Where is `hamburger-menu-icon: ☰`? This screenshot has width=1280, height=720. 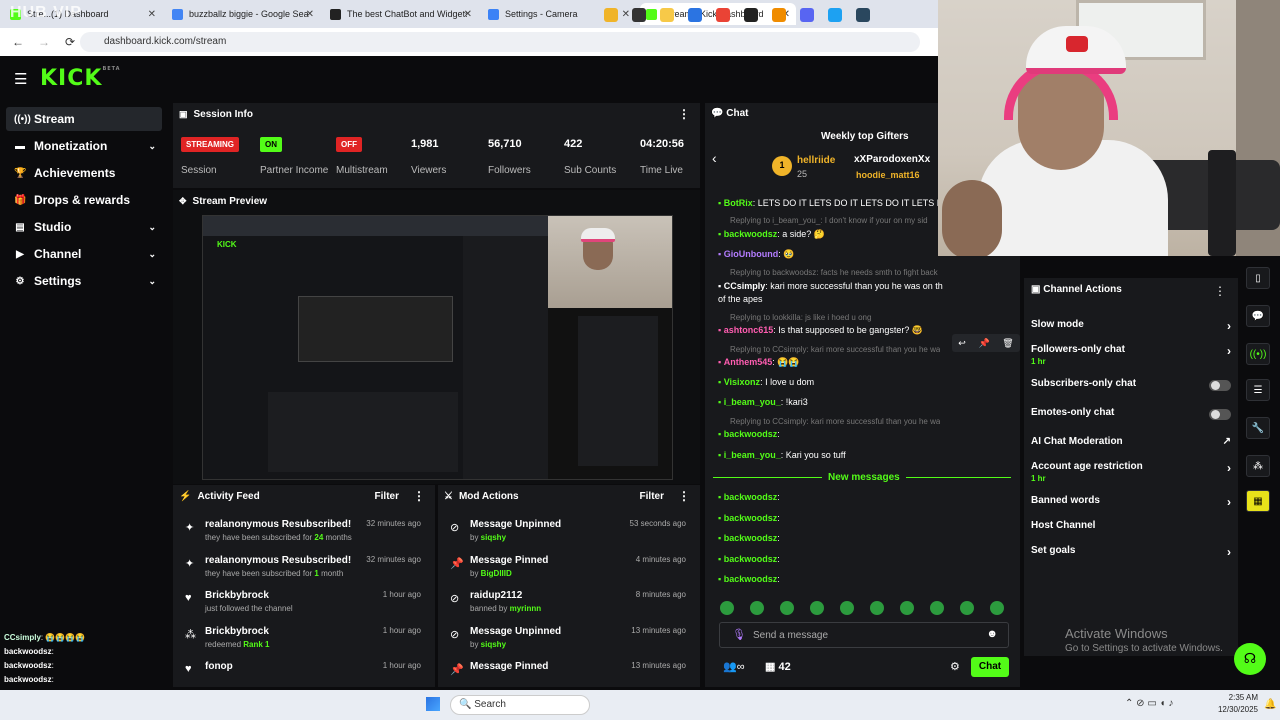 hamburger-menu-icon: ☰ is located at coordinates (20, 79).